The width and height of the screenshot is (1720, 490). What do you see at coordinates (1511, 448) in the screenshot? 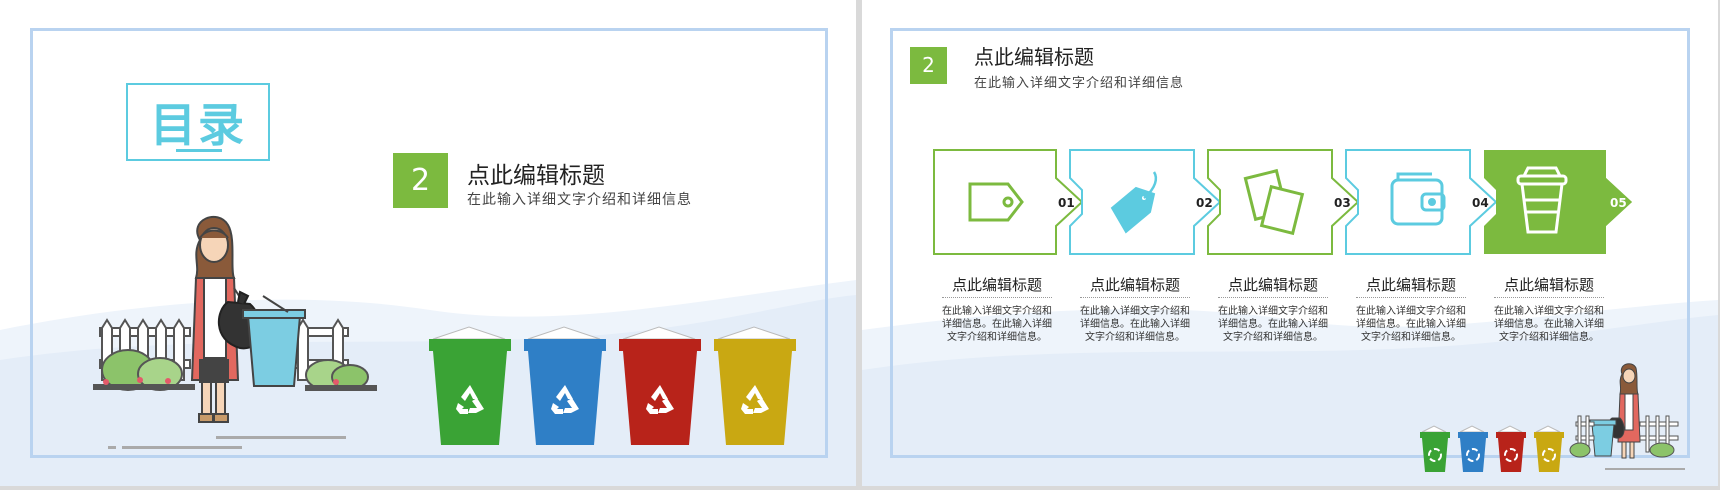
I see `small-bin-red-icon` at bounding box center [1511, 448].